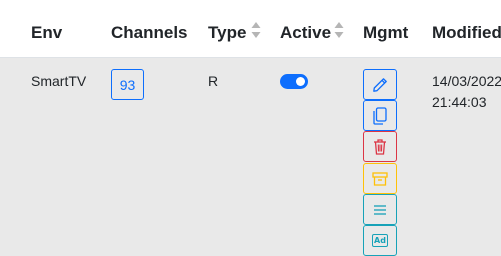 This screenshot has width=501, height=256. Describe the element at coordinates (227, 33) in the screenshot. I see `column-header-type: Type` at that location.